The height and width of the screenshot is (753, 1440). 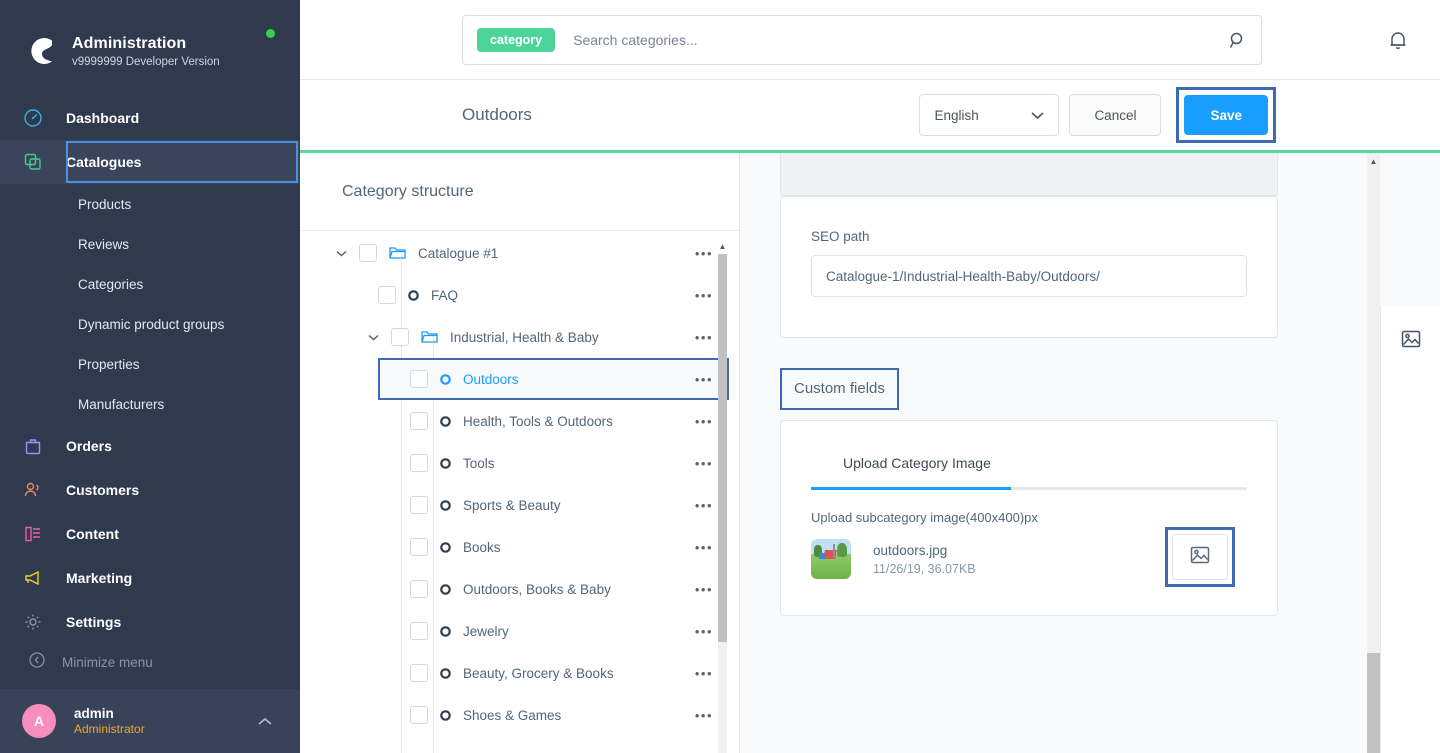 I want to click on card-footer-area, so click(x=1029, y=174).